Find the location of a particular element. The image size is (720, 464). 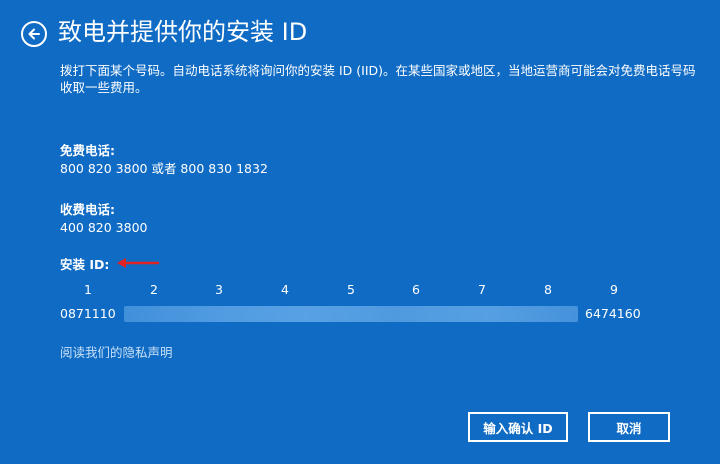

installation-id-redacted is located at coordinates (351, 314).